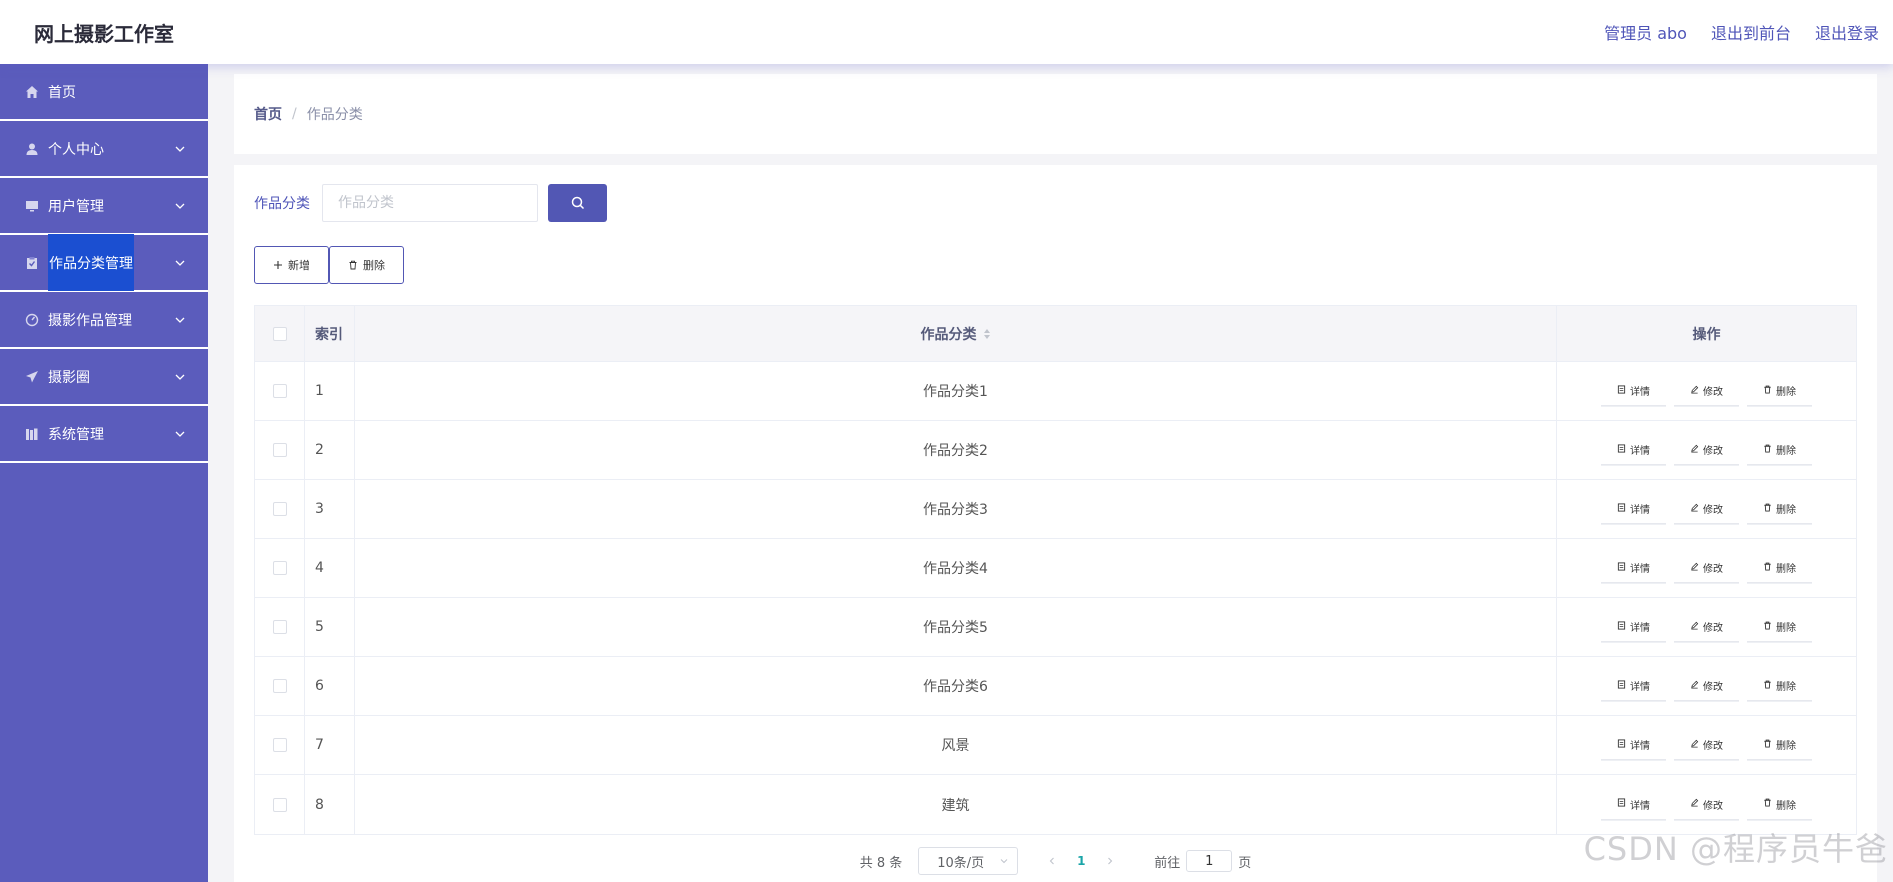 The width and height of the screenshot is (1893, 882). Describe the element at coordinates (32, 263) in the screenshot. I see `clipboard-icon` at that location.